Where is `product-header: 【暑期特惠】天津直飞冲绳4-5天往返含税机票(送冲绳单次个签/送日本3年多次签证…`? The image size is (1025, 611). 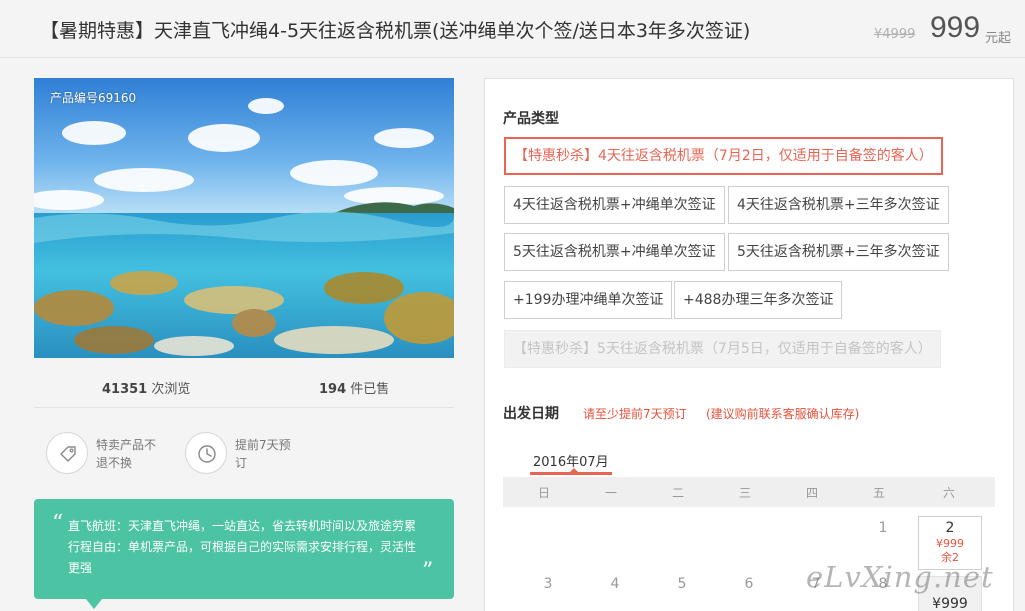
product-header: 【暑期特惠】天津直飞冲绳4-5天往返含税机票(送冲绳单次个签/送日本3年多次签证… is located at coordinates (512, 29).